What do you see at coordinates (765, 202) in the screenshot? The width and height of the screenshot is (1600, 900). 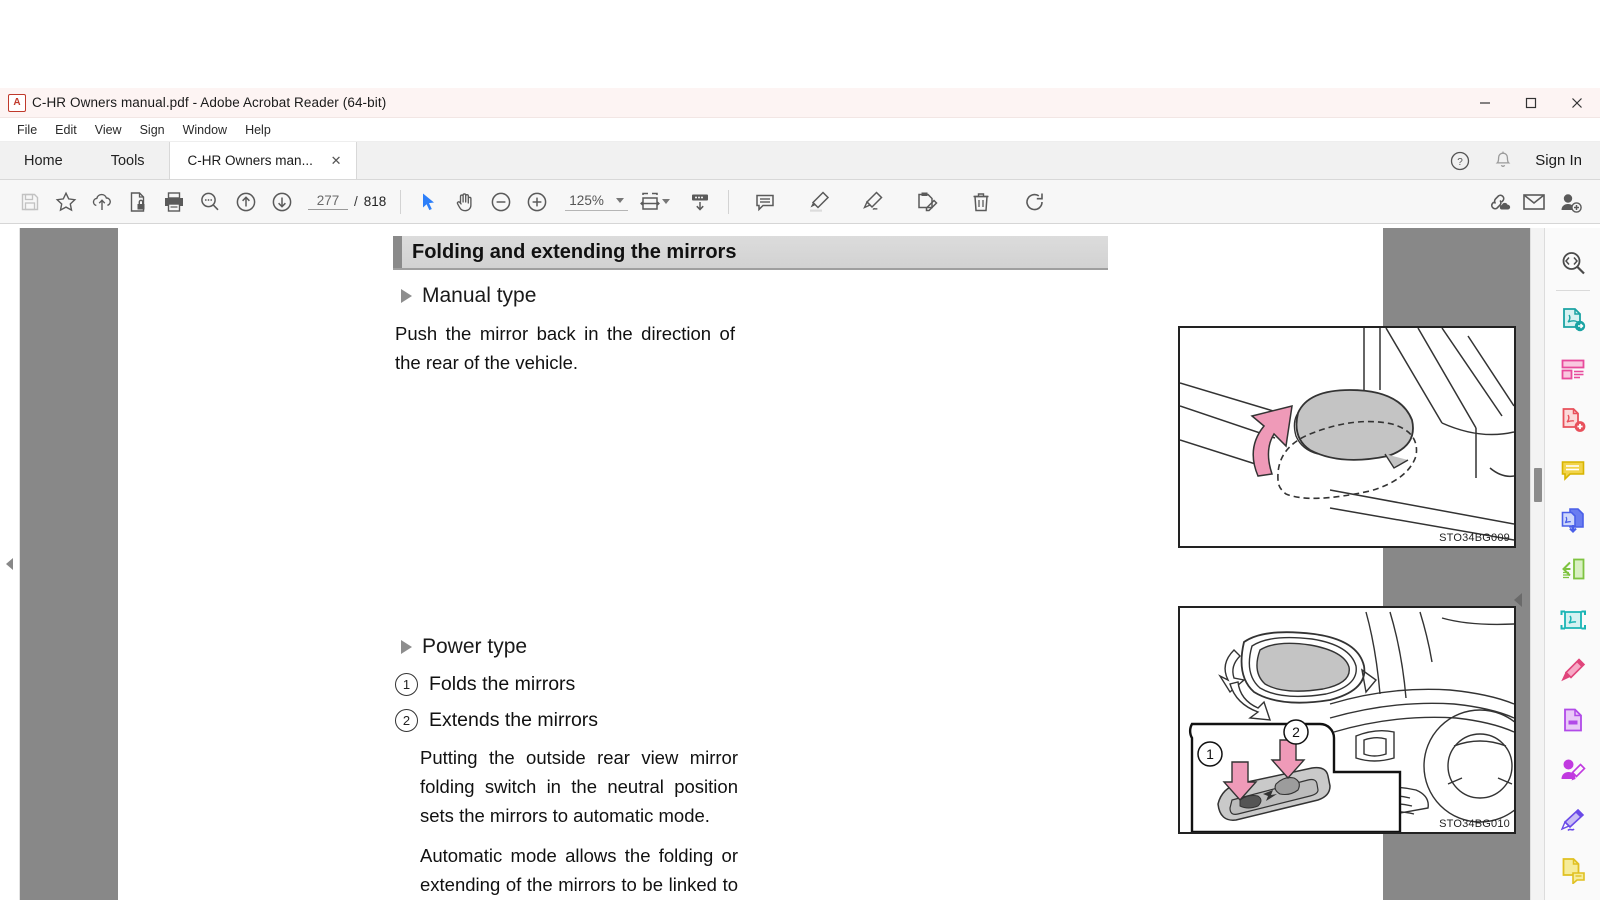 I see `comment-bubble-icon` at bounding box center [765, 202].